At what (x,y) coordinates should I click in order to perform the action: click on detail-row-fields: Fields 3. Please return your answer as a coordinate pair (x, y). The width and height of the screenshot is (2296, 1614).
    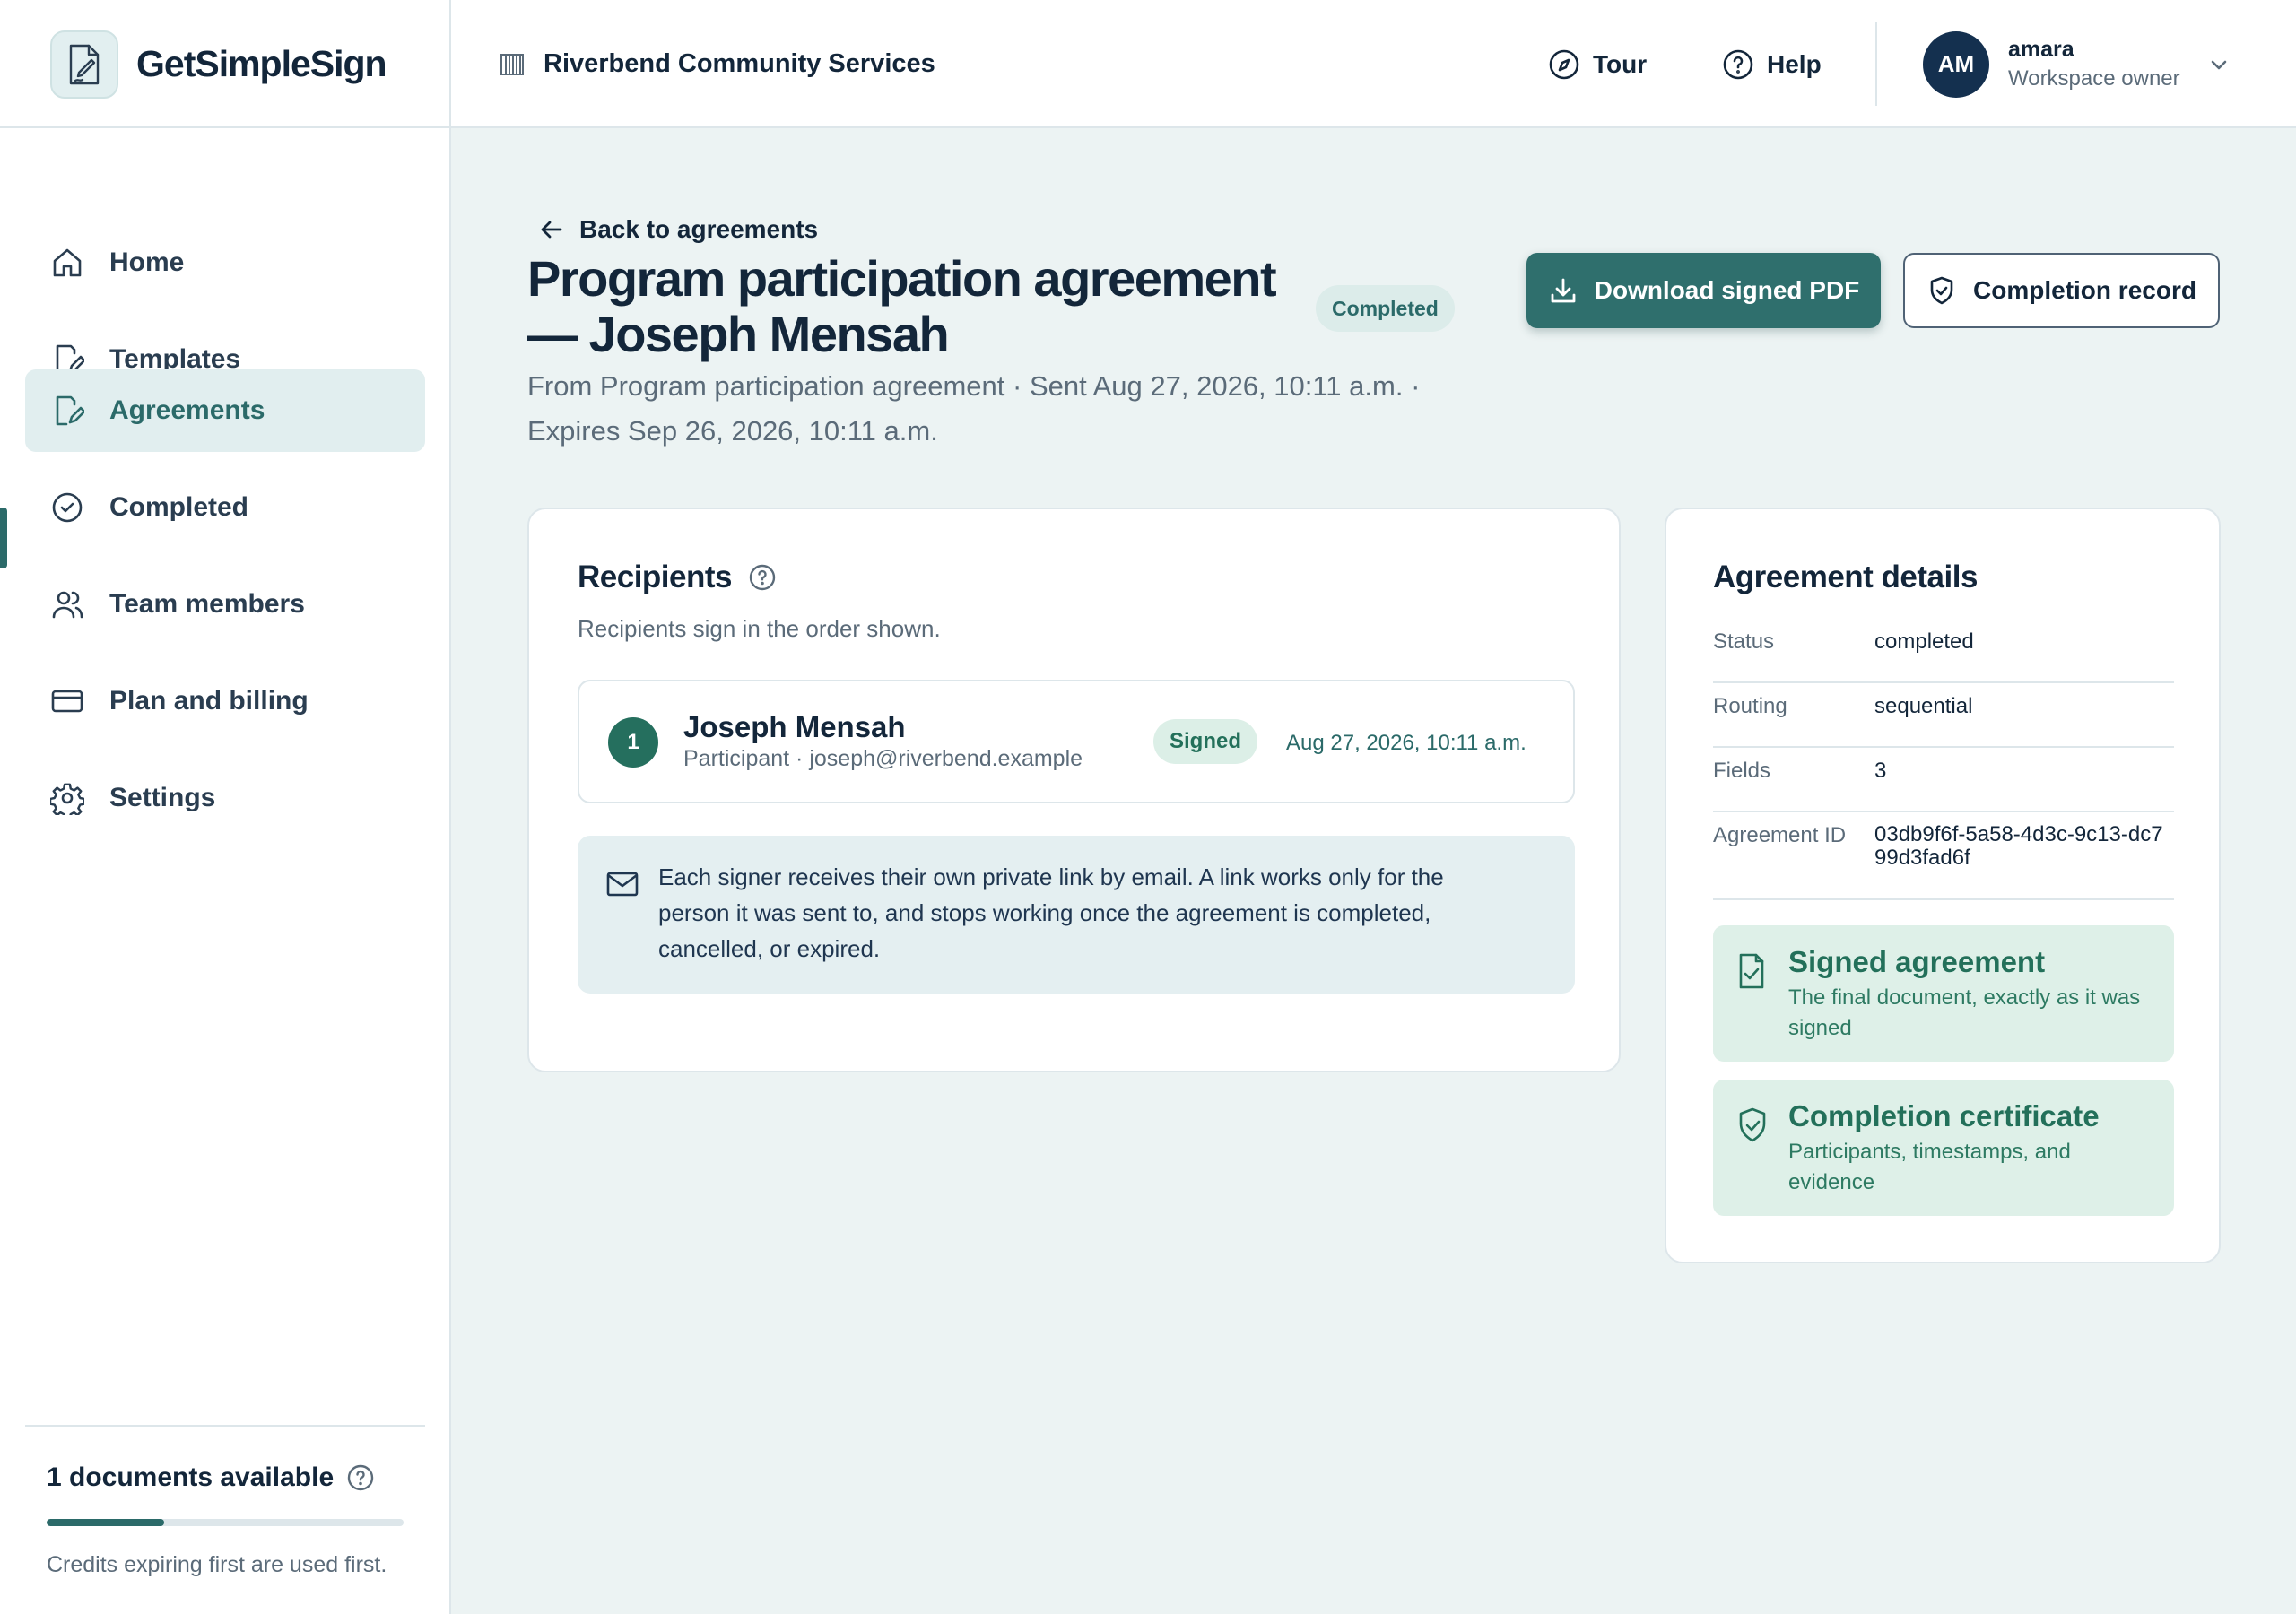
    Looking at the image, I should click on (1943, 780).